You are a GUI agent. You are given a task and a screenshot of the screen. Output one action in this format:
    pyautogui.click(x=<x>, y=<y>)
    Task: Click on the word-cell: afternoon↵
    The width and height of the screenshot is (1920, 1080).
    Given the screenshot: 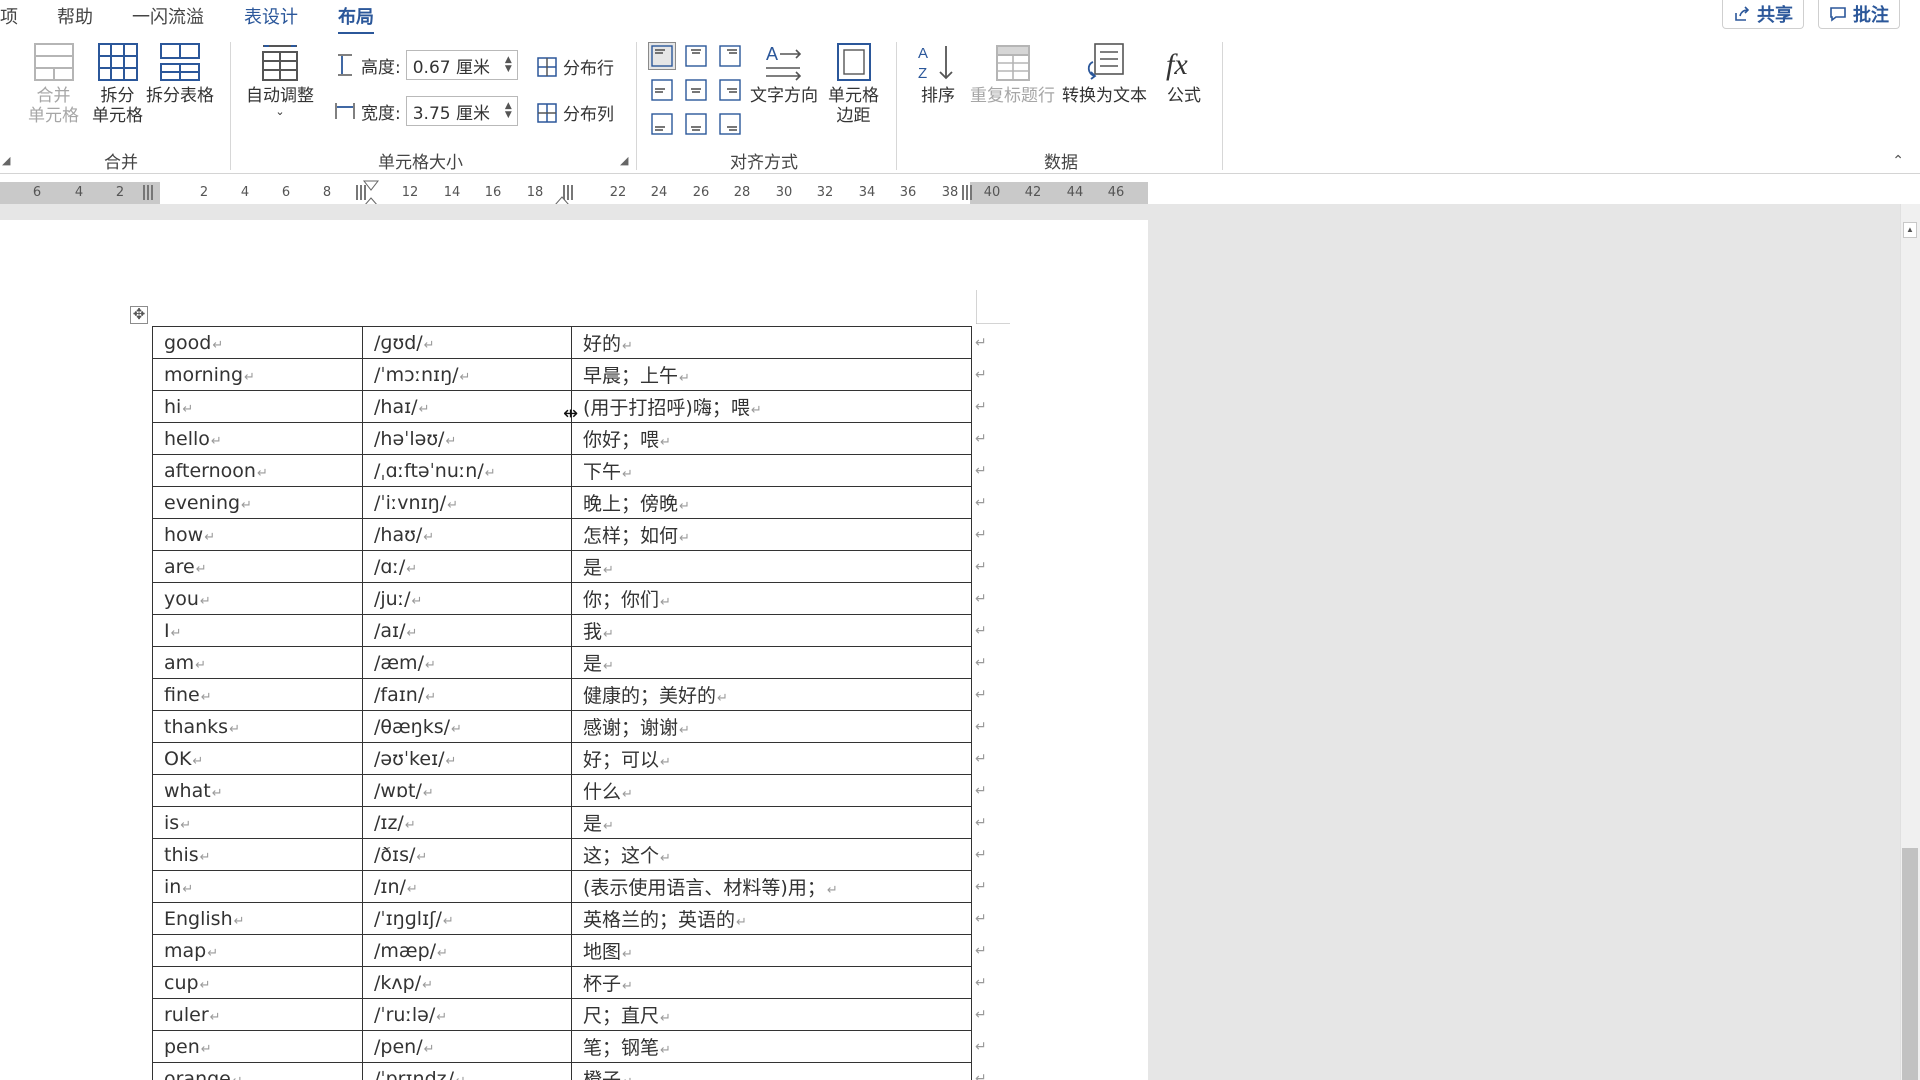 What is the action you would take?
    pyautogui.click(x=257, y=470)
    